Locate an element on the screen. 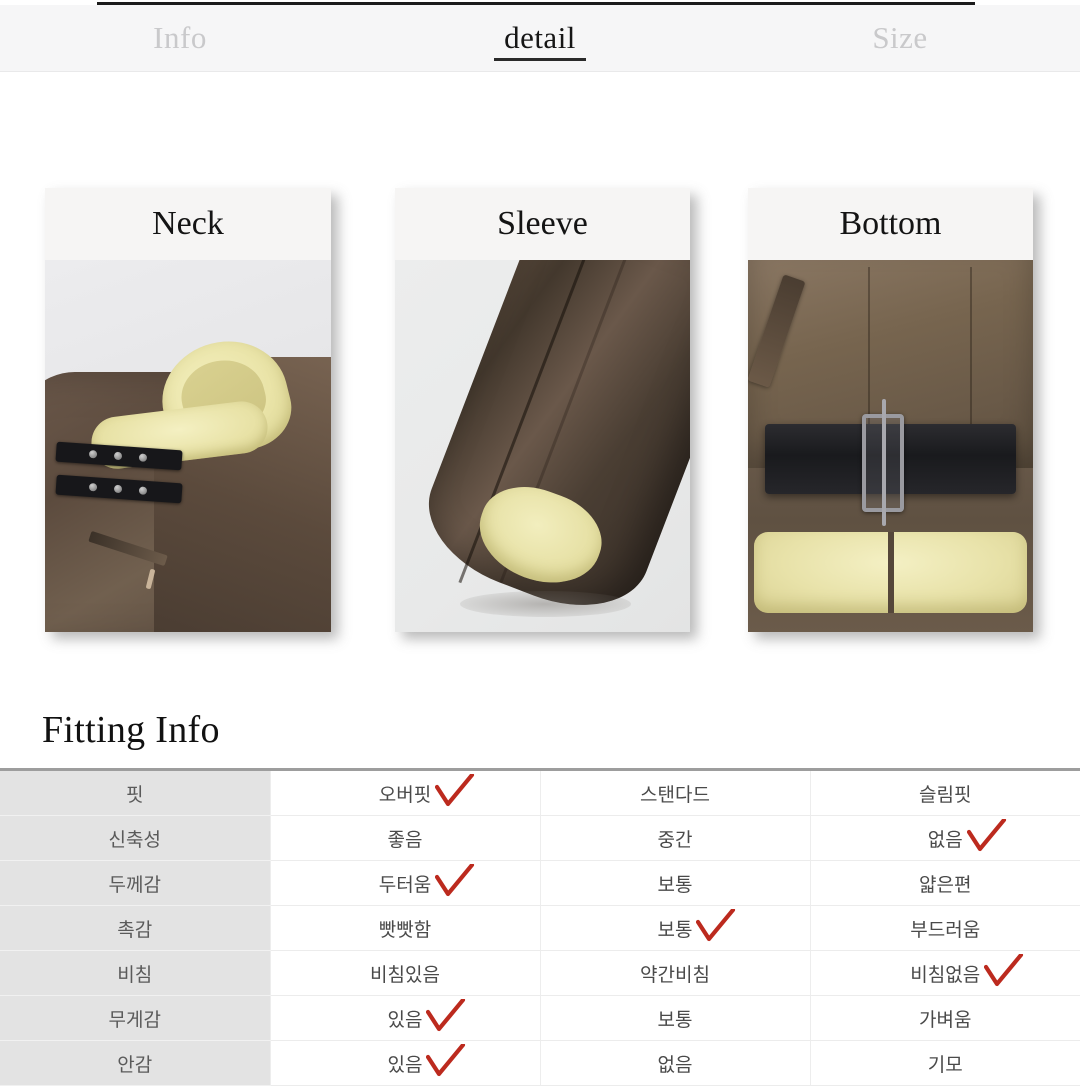  fitting-row-label: 무게감 is located at coordinates (135, 1018).